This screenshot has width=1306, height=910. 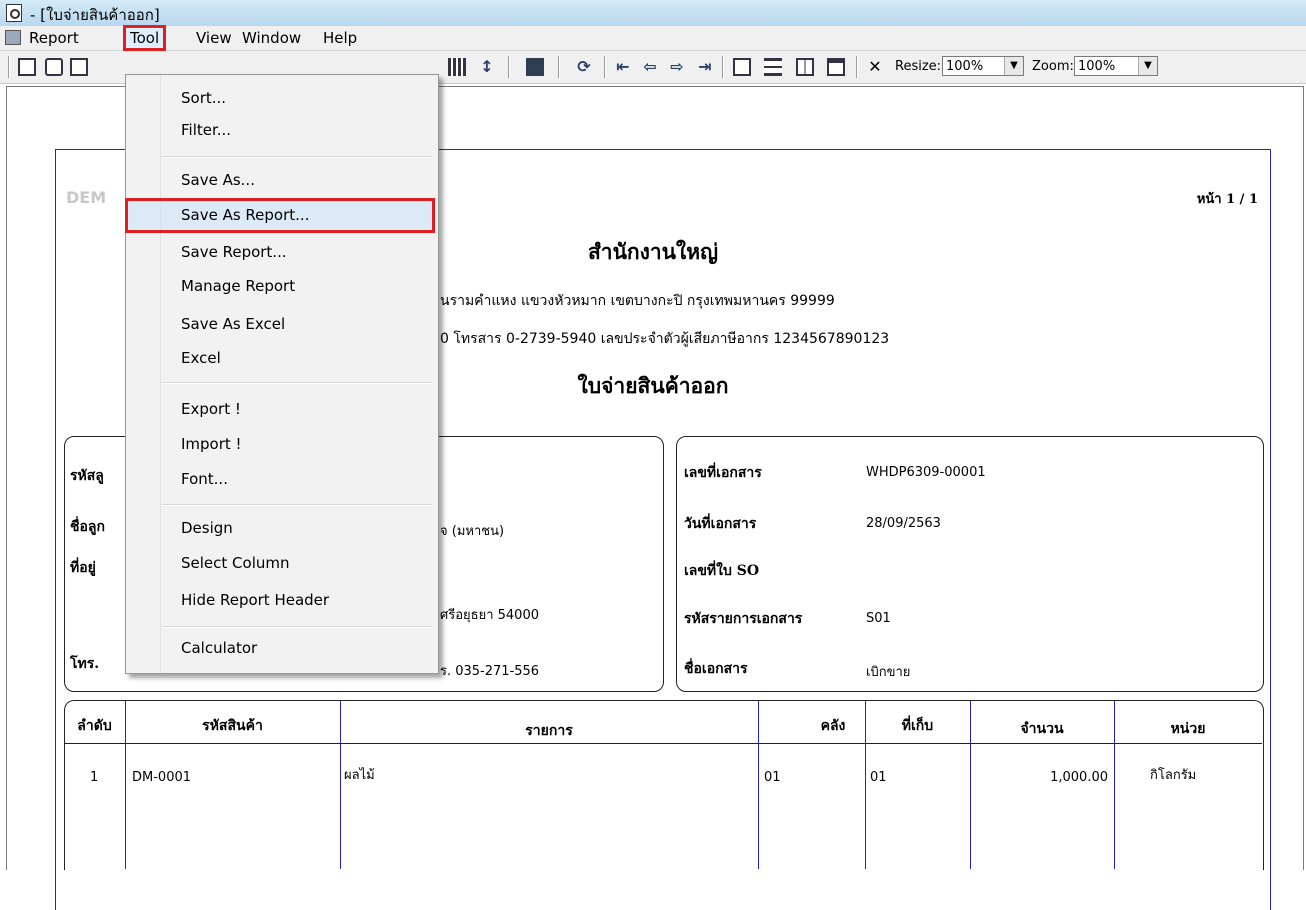 What do you see at coordinates (201, 358) in the screenshot?
I see `menu-item-excel: Excel` at bounding box center [201, 358].